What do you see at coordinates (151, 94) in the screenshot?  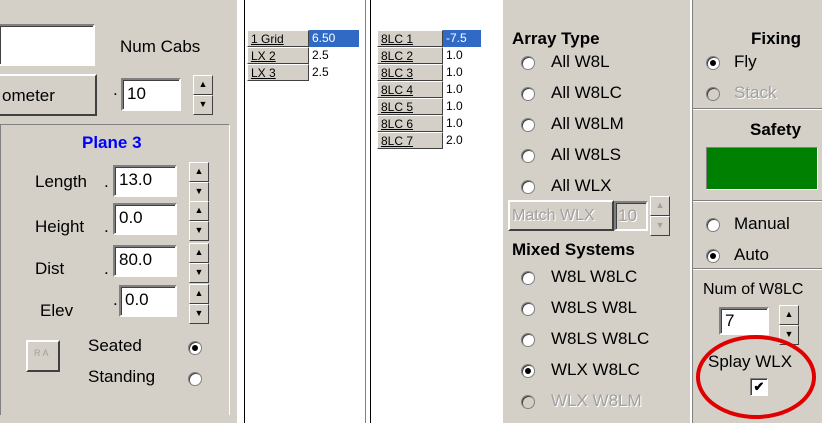 I see `num-cabs-input: 10` at bounding box center [151, 94].